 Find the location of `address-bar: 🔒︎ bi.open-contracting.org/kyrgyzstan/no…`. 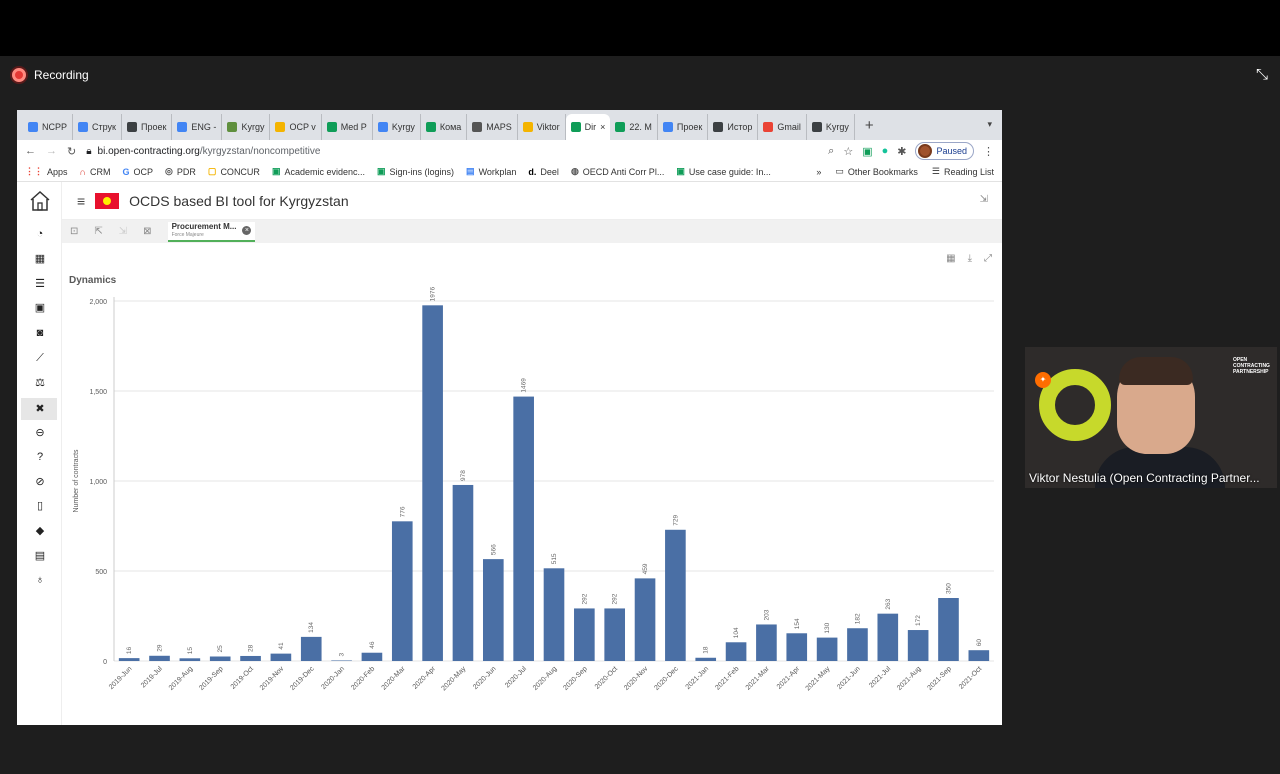

address-bar: 🔒︎ bi.open-contracting.org/kyrgyzstan/no… is located at coordinates (452, 151).